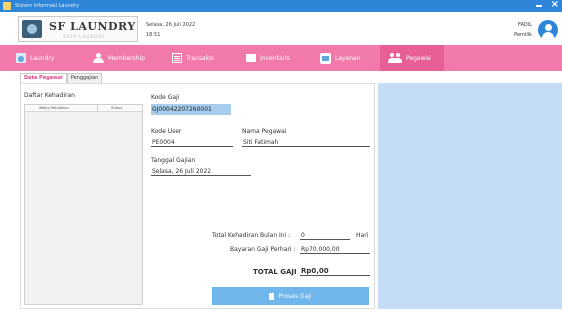 This screenshot has height=314, width=562. Describe the element at coordinates (92, 26) in the screenshot. I see `brand-title: SF LAUNDRY` at that location.